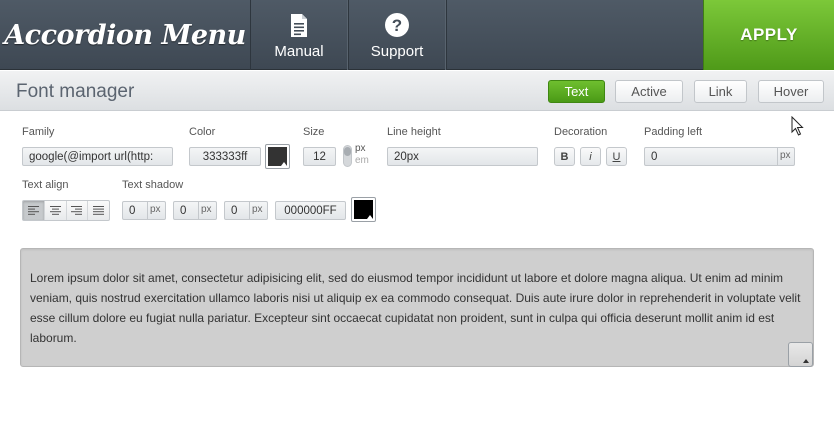 The height and width of the screenshot is (440, 834). I want to click on decoration-label: Decoration, so click(581, 132).